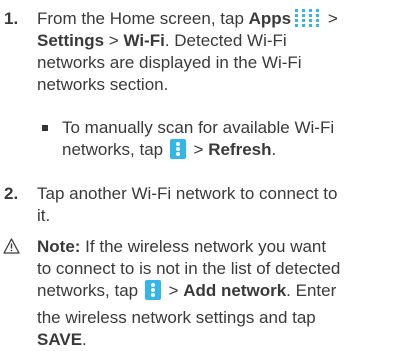  Describe the element at coordinates (59, 246) in the screenshot. I see `note-label: Note:` at that location.